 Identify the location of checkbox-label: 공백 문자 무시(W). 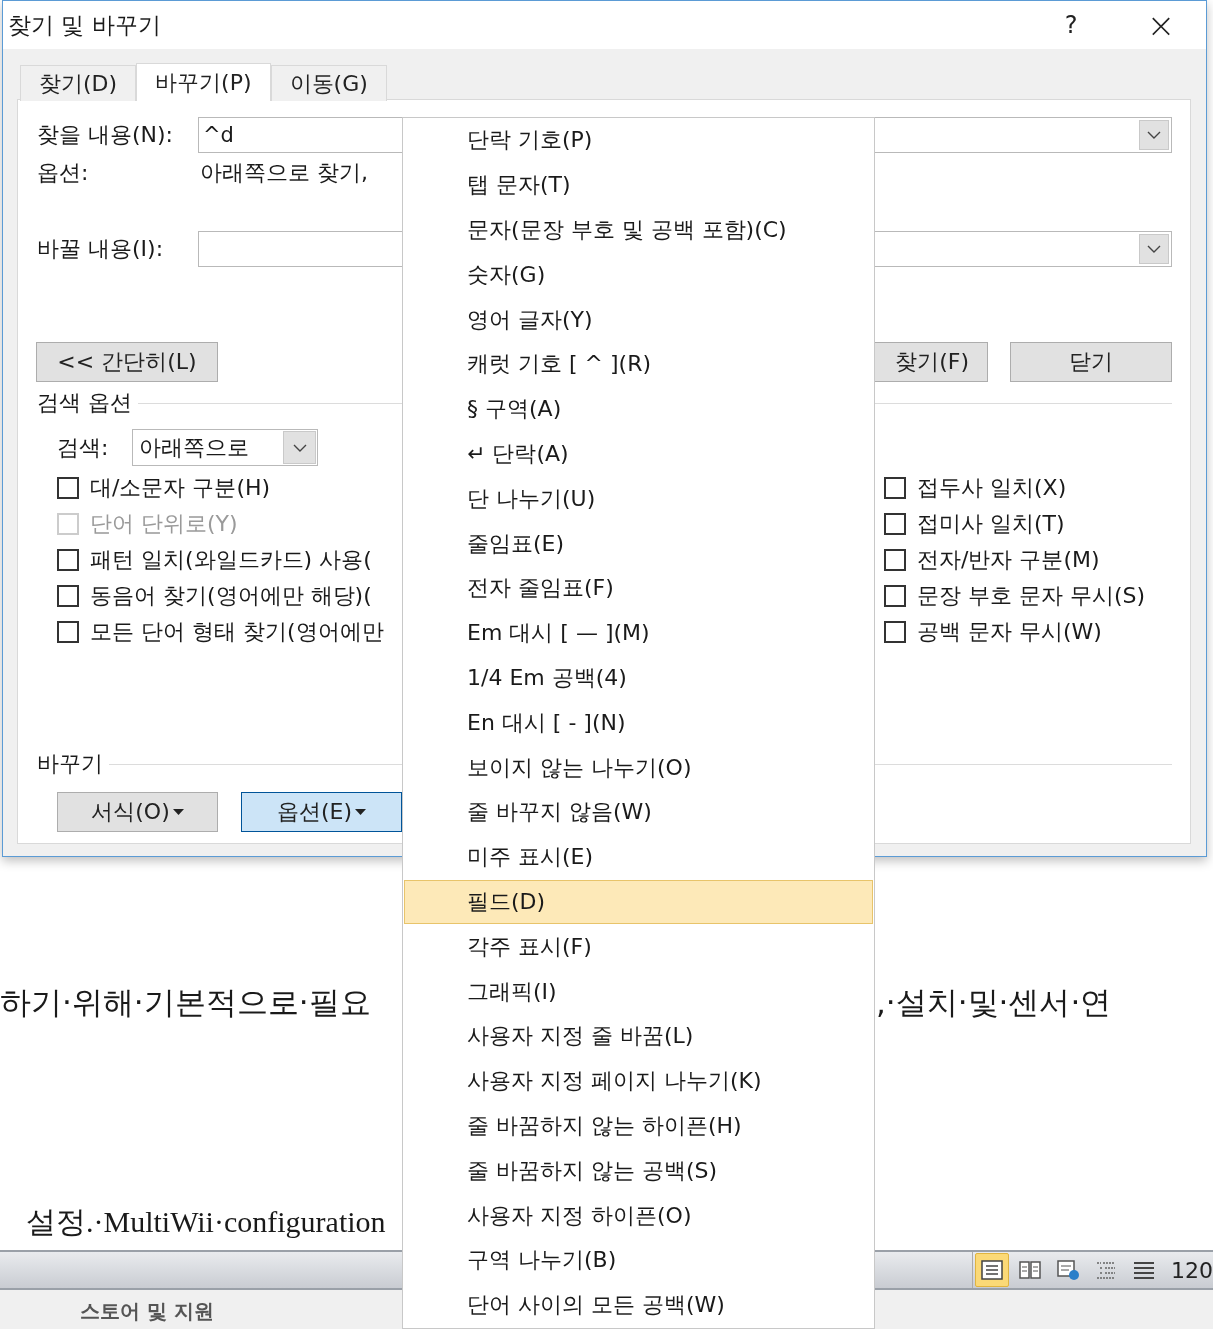
(1009, 632).